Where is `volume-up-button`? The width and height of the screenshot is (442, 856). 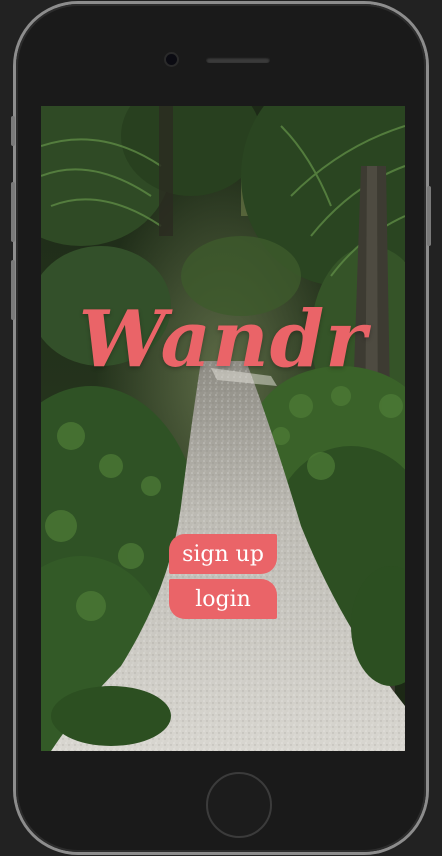
volume-up-button is located at coordinates (13, 212).